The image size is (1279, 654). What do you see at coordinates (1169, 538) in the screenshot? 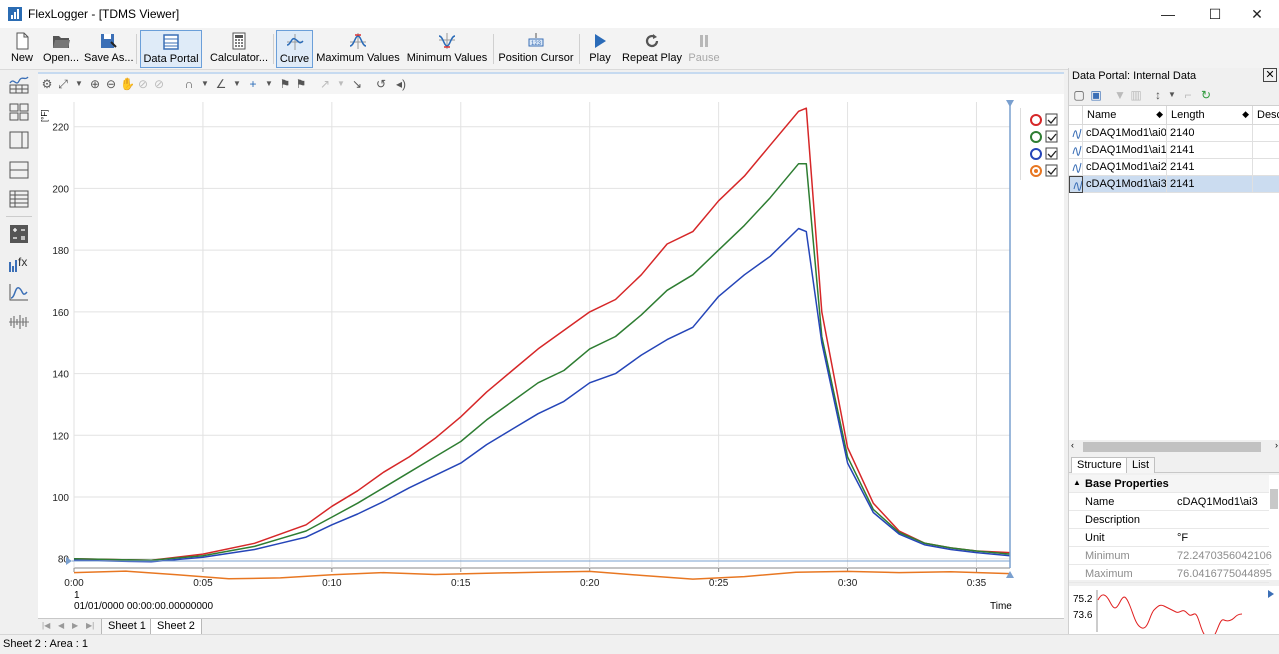
I see `property-row: Unit °F` at bounding box center [1169, 538].